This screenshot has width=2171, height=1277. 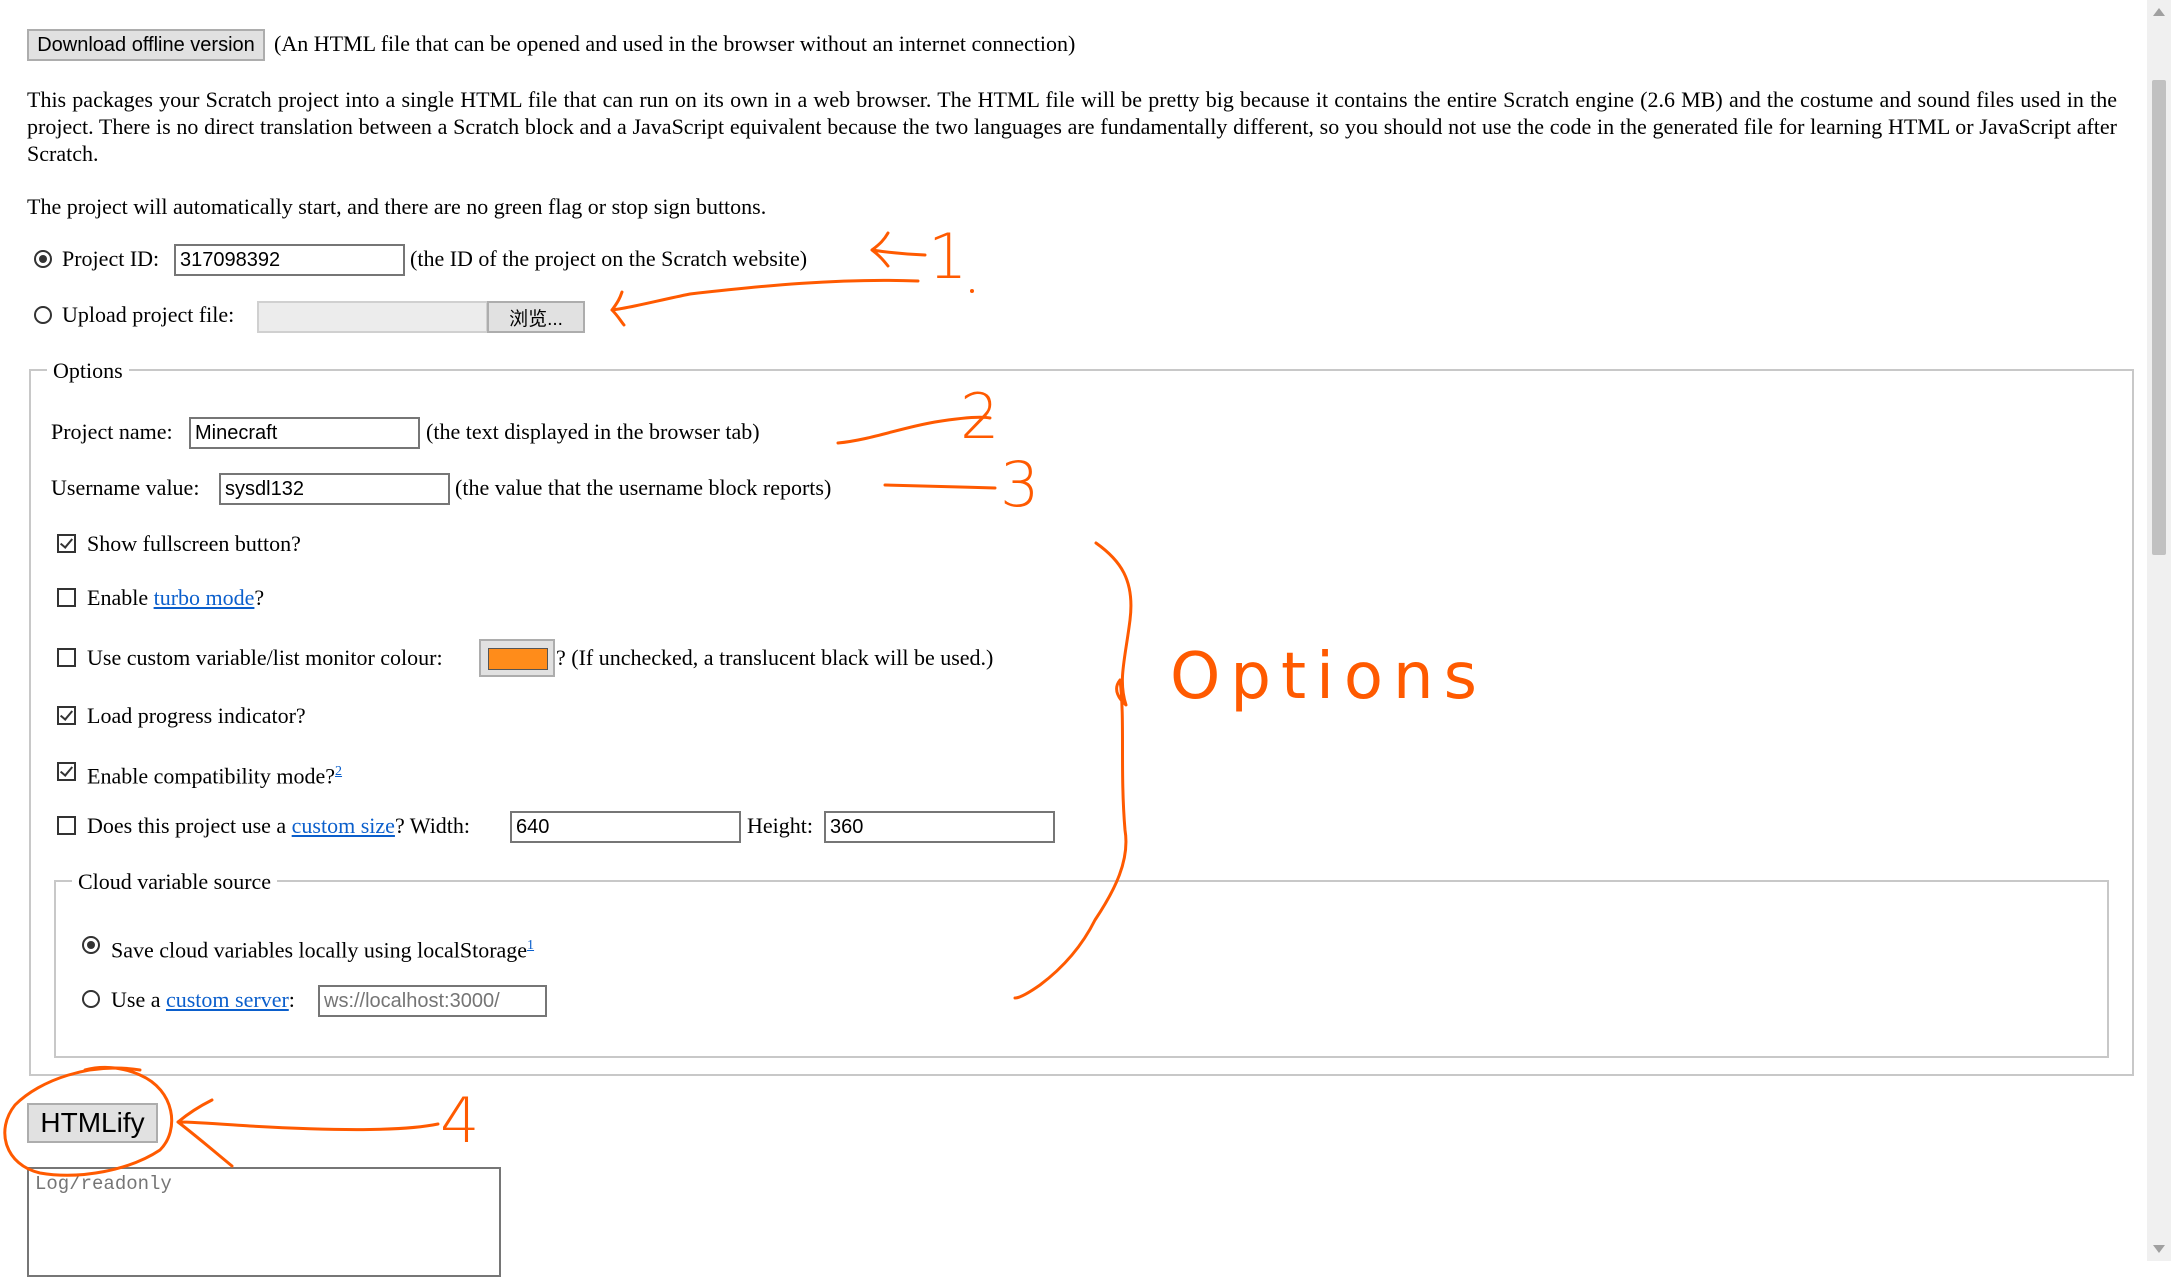 What do you see at coordinates (187, 825) in the screenshot?
I see `custom-size-prefix: Does this project use a` at bounding box center [187, 825].